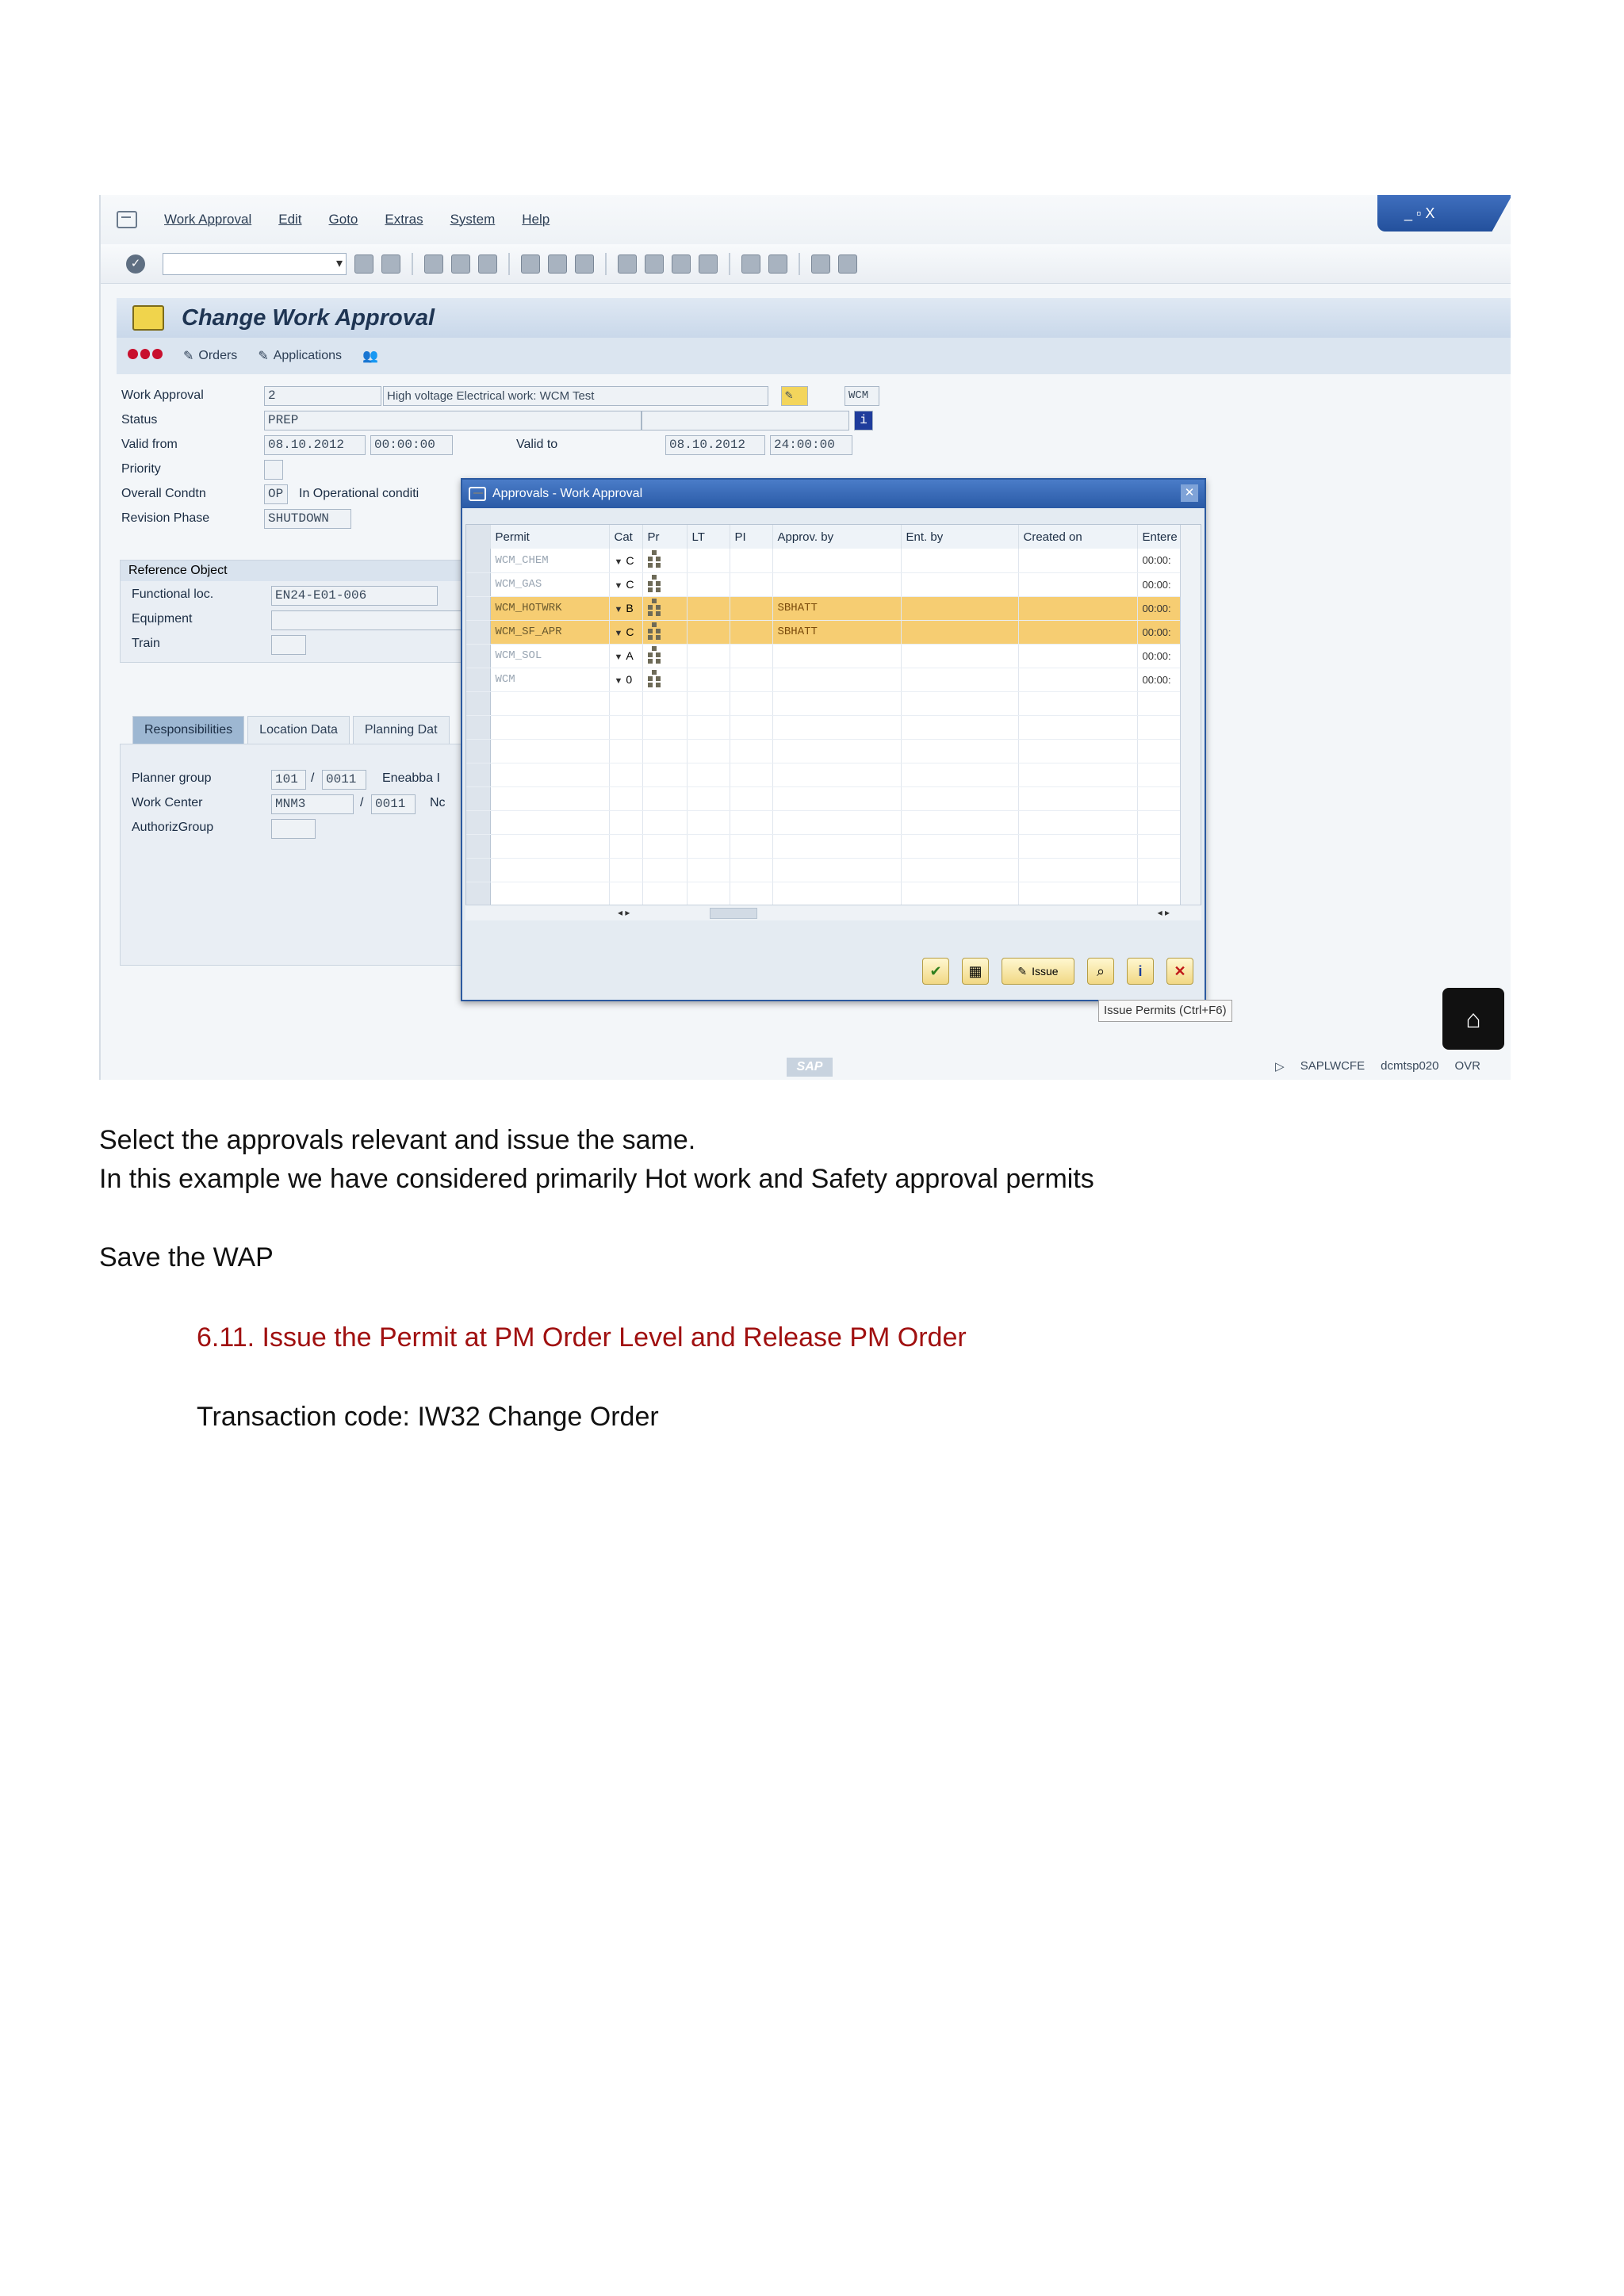 The width and height of the screenshot is (1624, 2296). Describe the element at coordinates (794, 396) in the screenshot. I see `edit-text-icon: ✎` at that location.